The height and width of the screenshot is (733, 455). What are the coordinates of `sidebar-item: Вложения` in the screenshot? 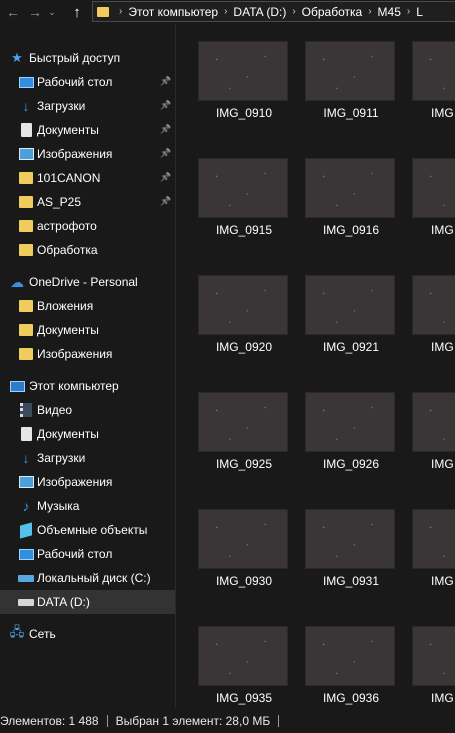 It's located at (87, 306).